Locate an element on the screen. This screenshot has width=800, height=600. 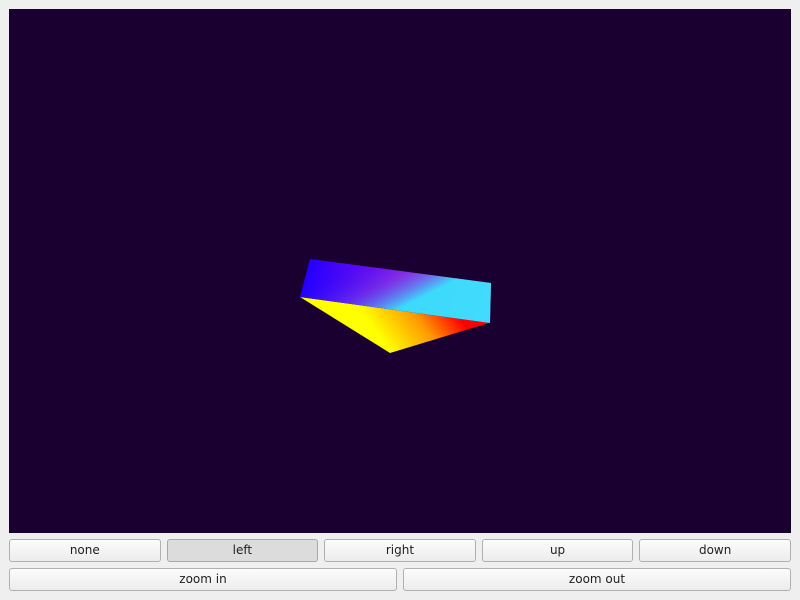
zoom-out-button: zoom out is located at coordinates (597, 579).